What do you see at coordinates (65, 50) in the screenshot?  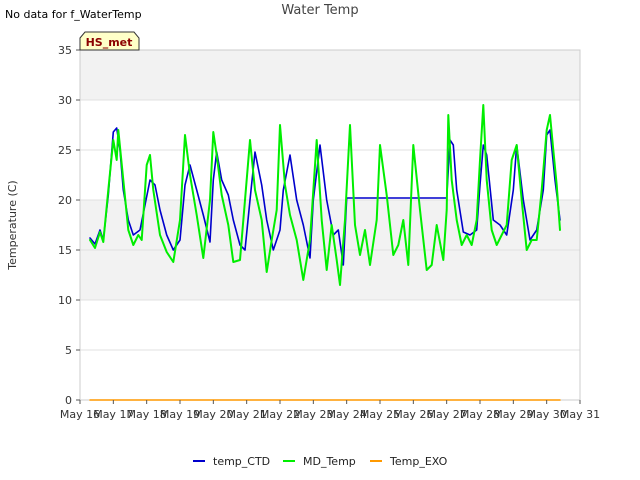 I see `y-tick-label: 35` at bounding box center [65, 50].